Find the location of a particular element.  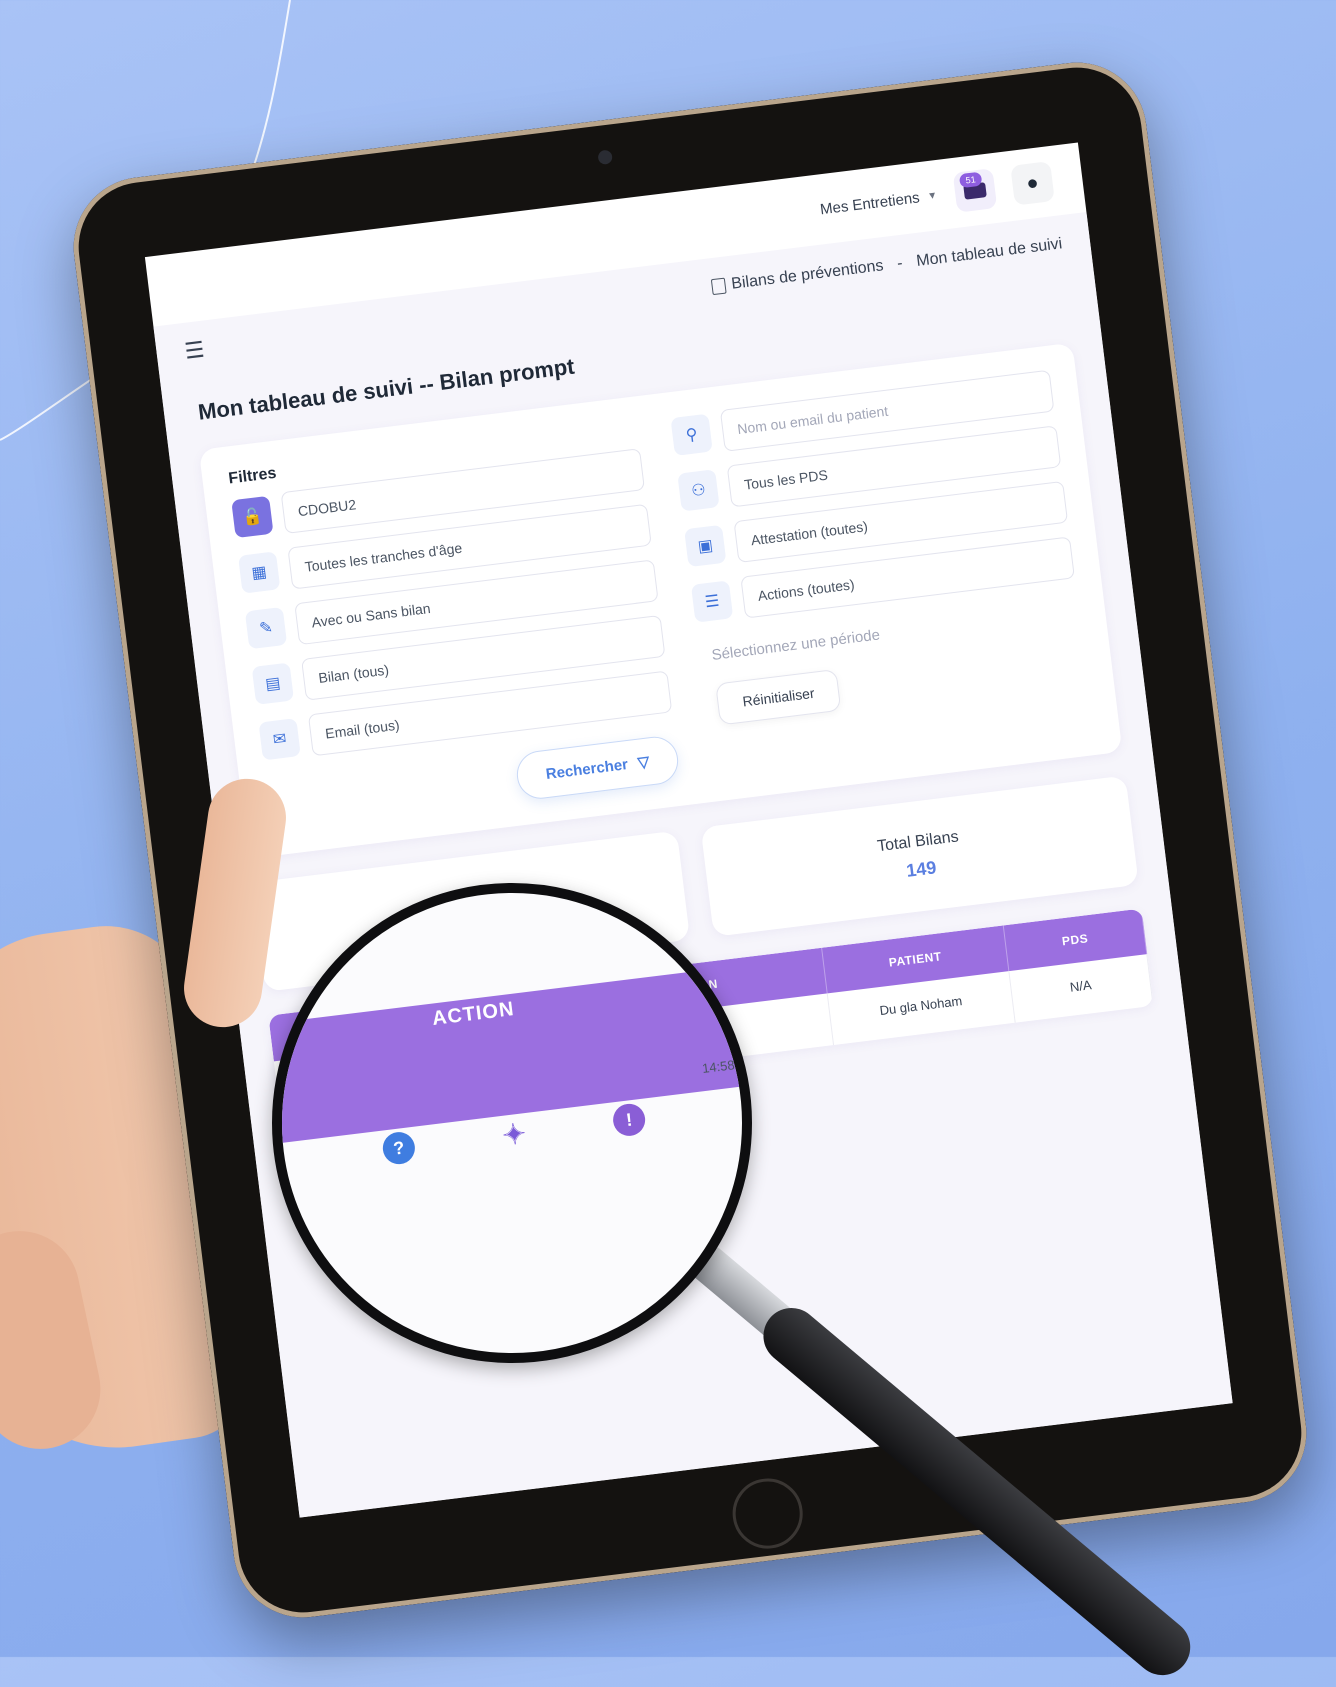

document-edit-icon: ✎ is located at coordinates (266, 628).